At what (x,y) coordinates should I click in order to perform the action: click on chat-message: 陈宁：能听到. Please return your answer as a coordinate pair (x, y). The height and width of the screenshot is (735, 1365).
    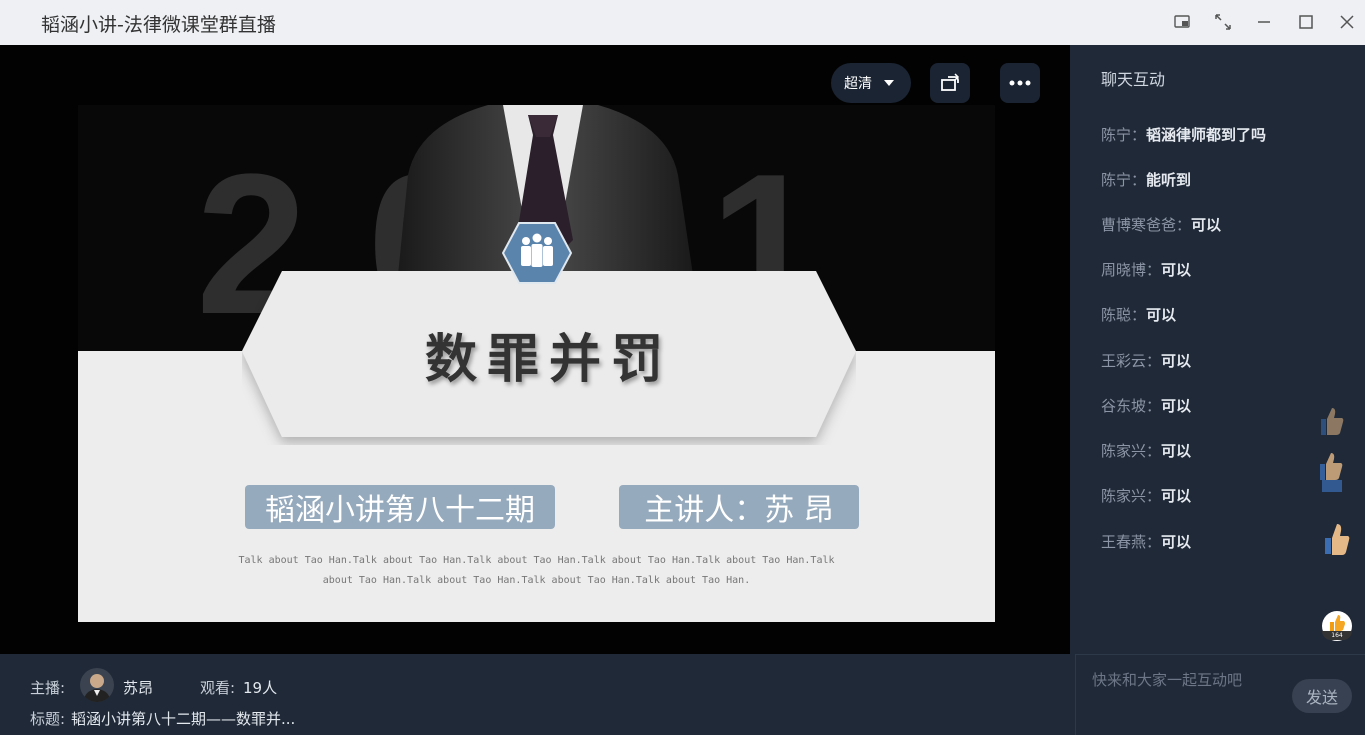
    Looking at the image, I should click on (1146, 179).